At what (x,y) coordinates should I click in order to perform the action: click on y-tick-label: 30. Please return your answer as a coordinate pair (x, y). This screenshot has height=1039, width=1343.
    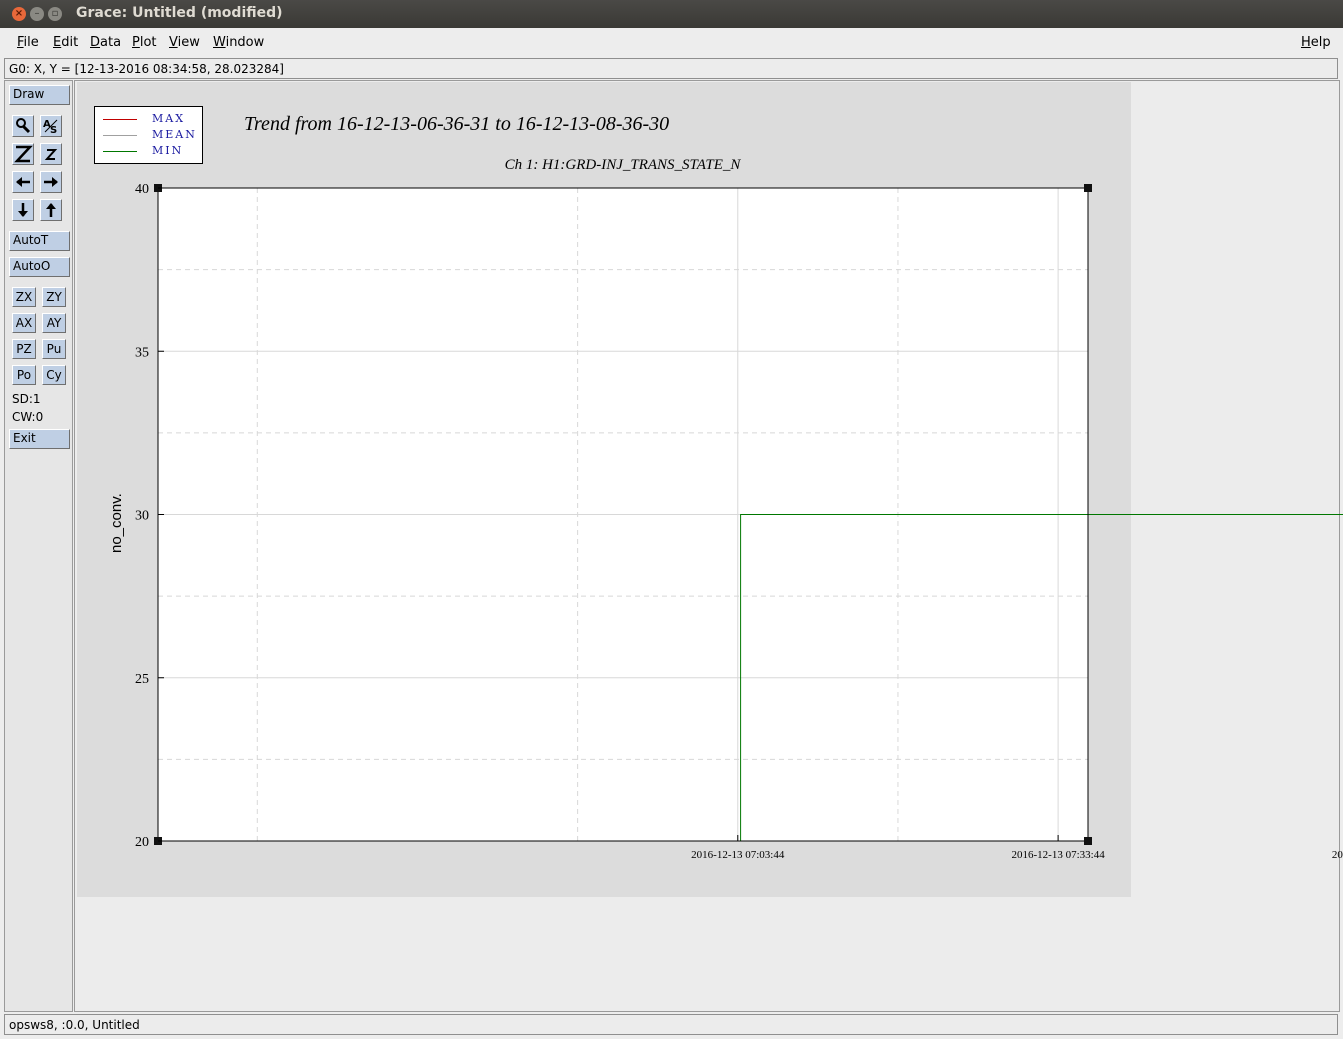
    Looking at the image, I should click on (142, 516).